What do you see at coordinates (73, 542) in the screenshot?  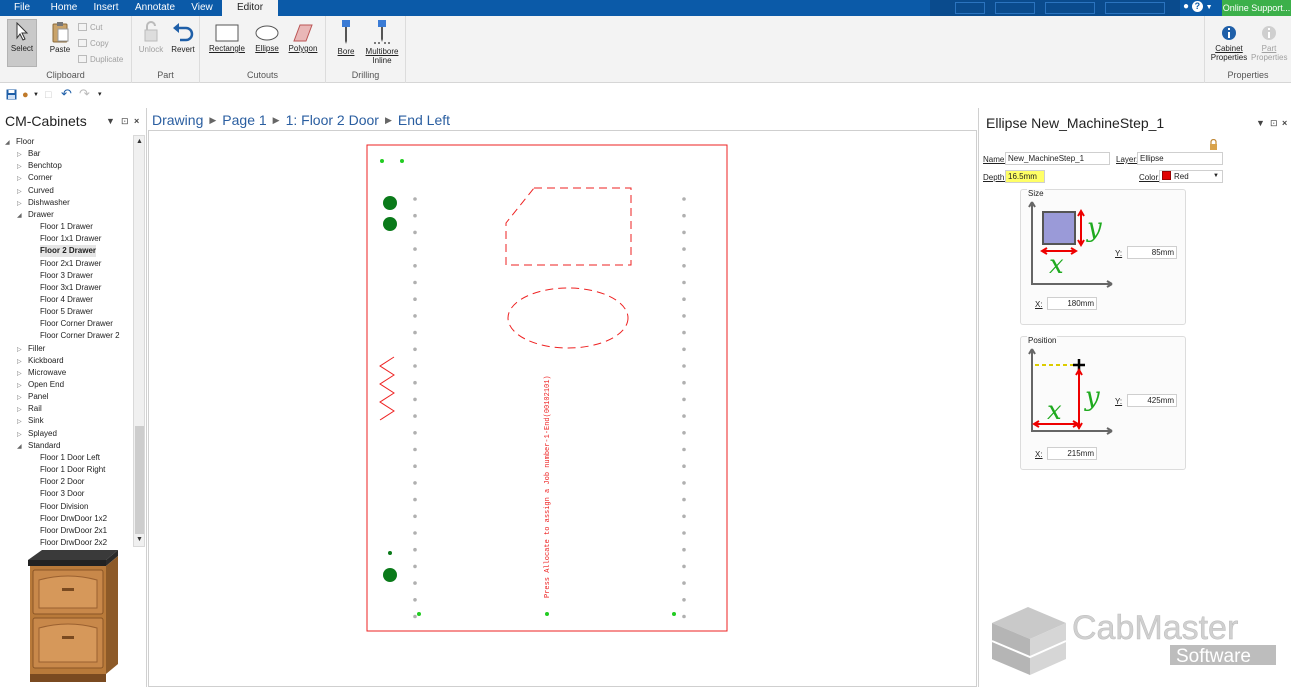 I see `tree-item-cabinet: Floor DrwDoor 2x2` at bounding box center [73, 542].